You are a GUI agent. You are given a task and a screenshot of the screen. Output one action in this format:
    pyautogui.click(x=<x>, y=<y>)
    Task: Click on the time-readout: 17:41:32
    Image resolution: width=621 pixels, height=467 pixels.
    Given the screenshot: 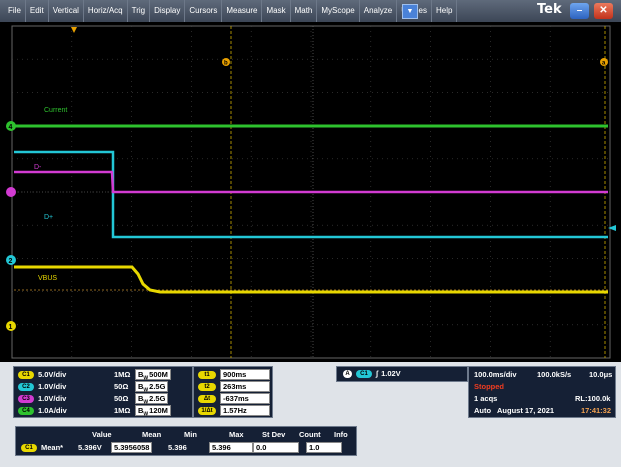 What is the action you would take?
    pyautogui.click(x=596, y=410)
    